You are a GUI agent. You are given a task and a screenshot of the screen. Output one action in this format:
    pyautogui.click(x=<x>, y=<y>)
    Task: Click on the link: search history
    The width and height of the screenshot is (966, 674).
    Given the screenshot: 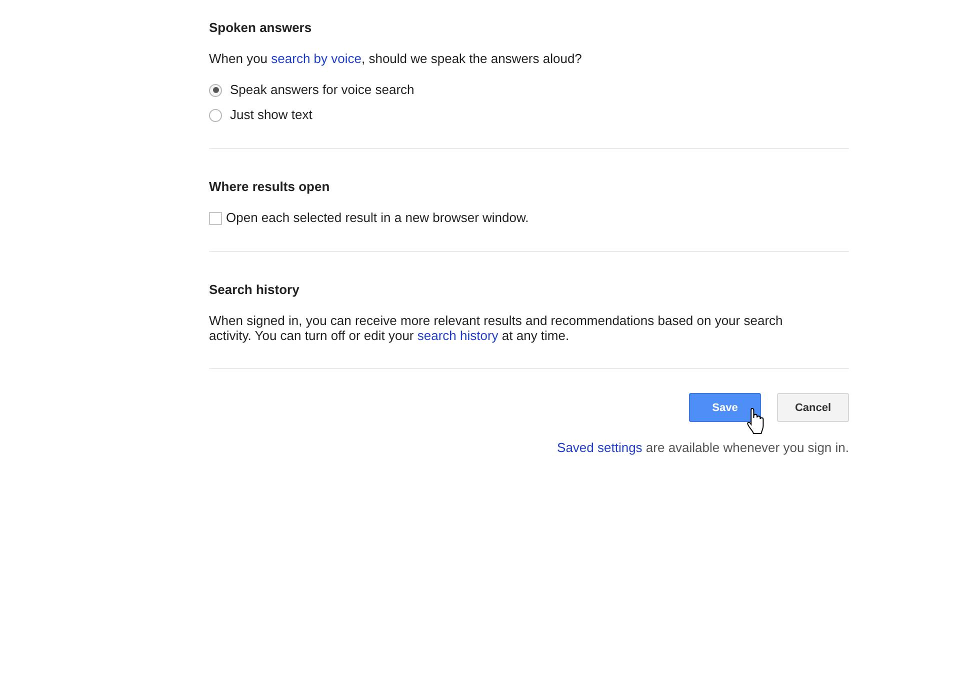 What is the action you would take?
    pyautogui.click(x=457, y=335)
    